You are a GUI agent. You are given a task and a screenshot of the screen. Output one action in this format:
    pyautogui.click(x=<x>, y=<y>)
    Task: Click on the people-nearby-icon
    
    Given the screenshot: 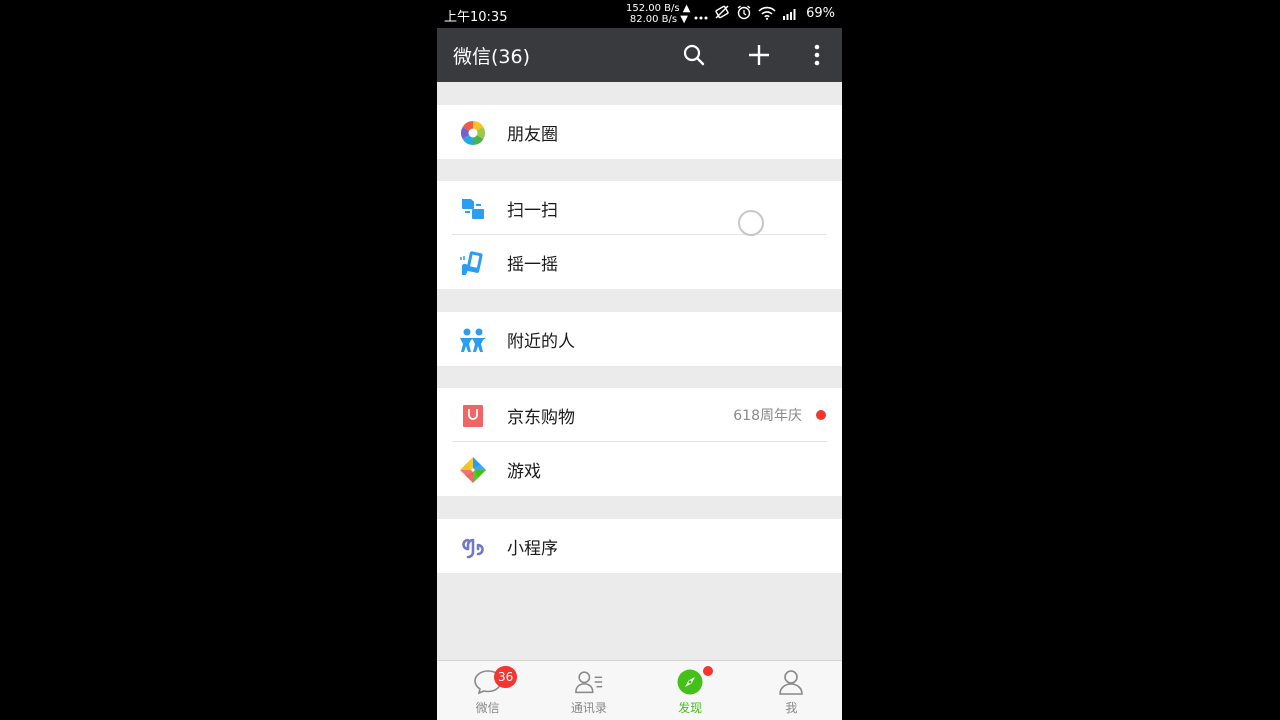 What is the action you would take?
    pyautogui.click(x=473, y=340)
    